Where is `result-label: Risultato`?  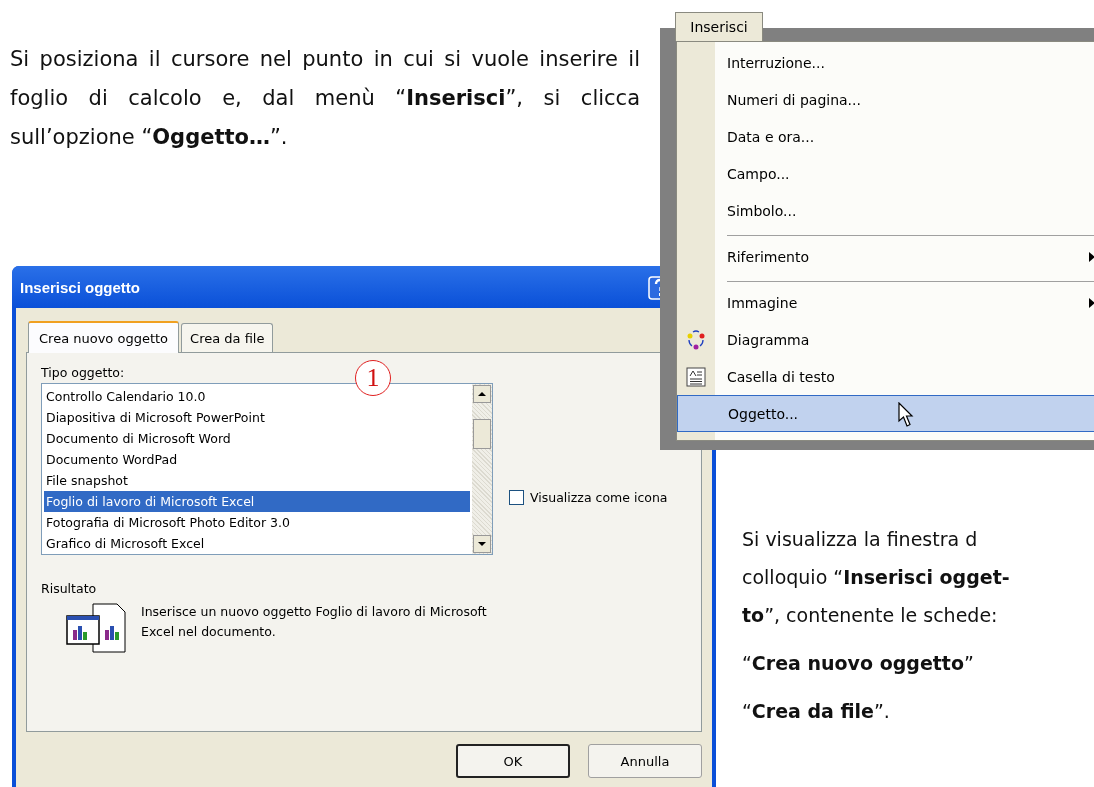 result-label: Risultato is located at coordinates (69, 588).